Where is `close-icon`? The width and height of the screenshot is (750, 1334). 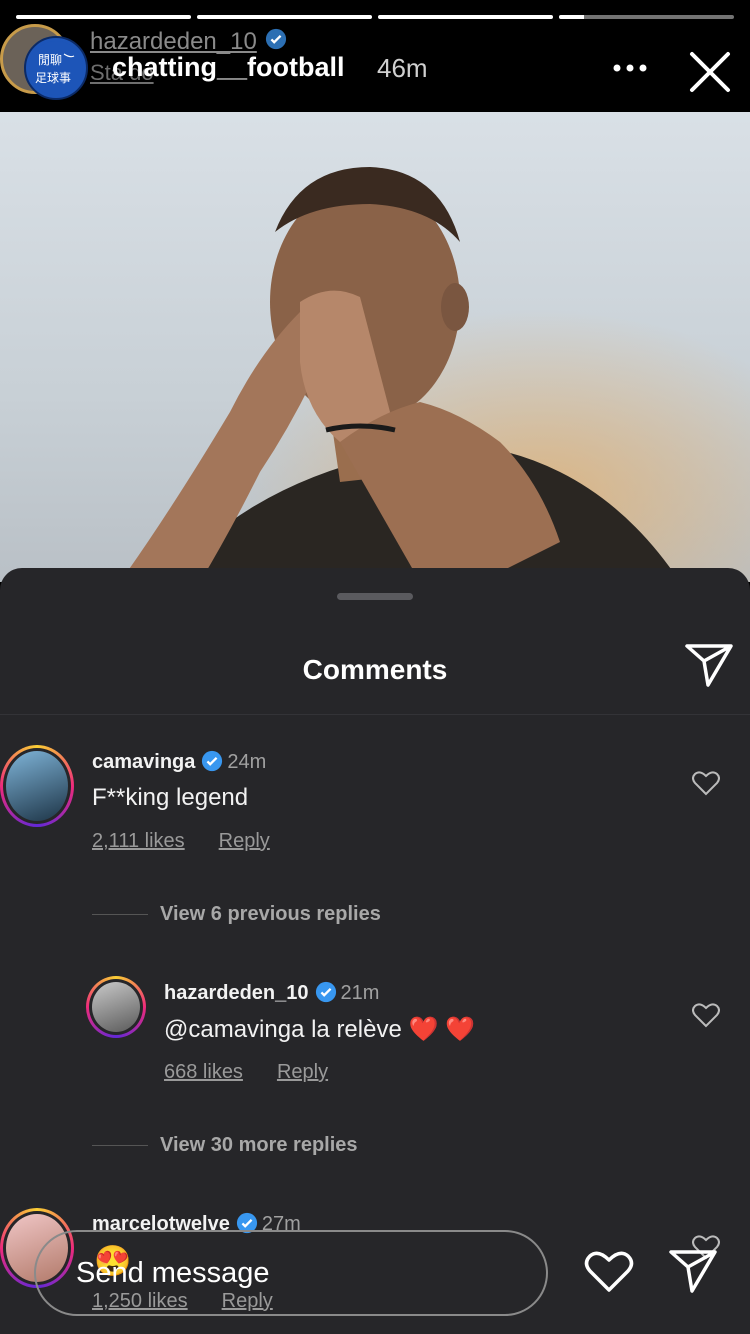 close-icon is located at coordinates (710, 72).